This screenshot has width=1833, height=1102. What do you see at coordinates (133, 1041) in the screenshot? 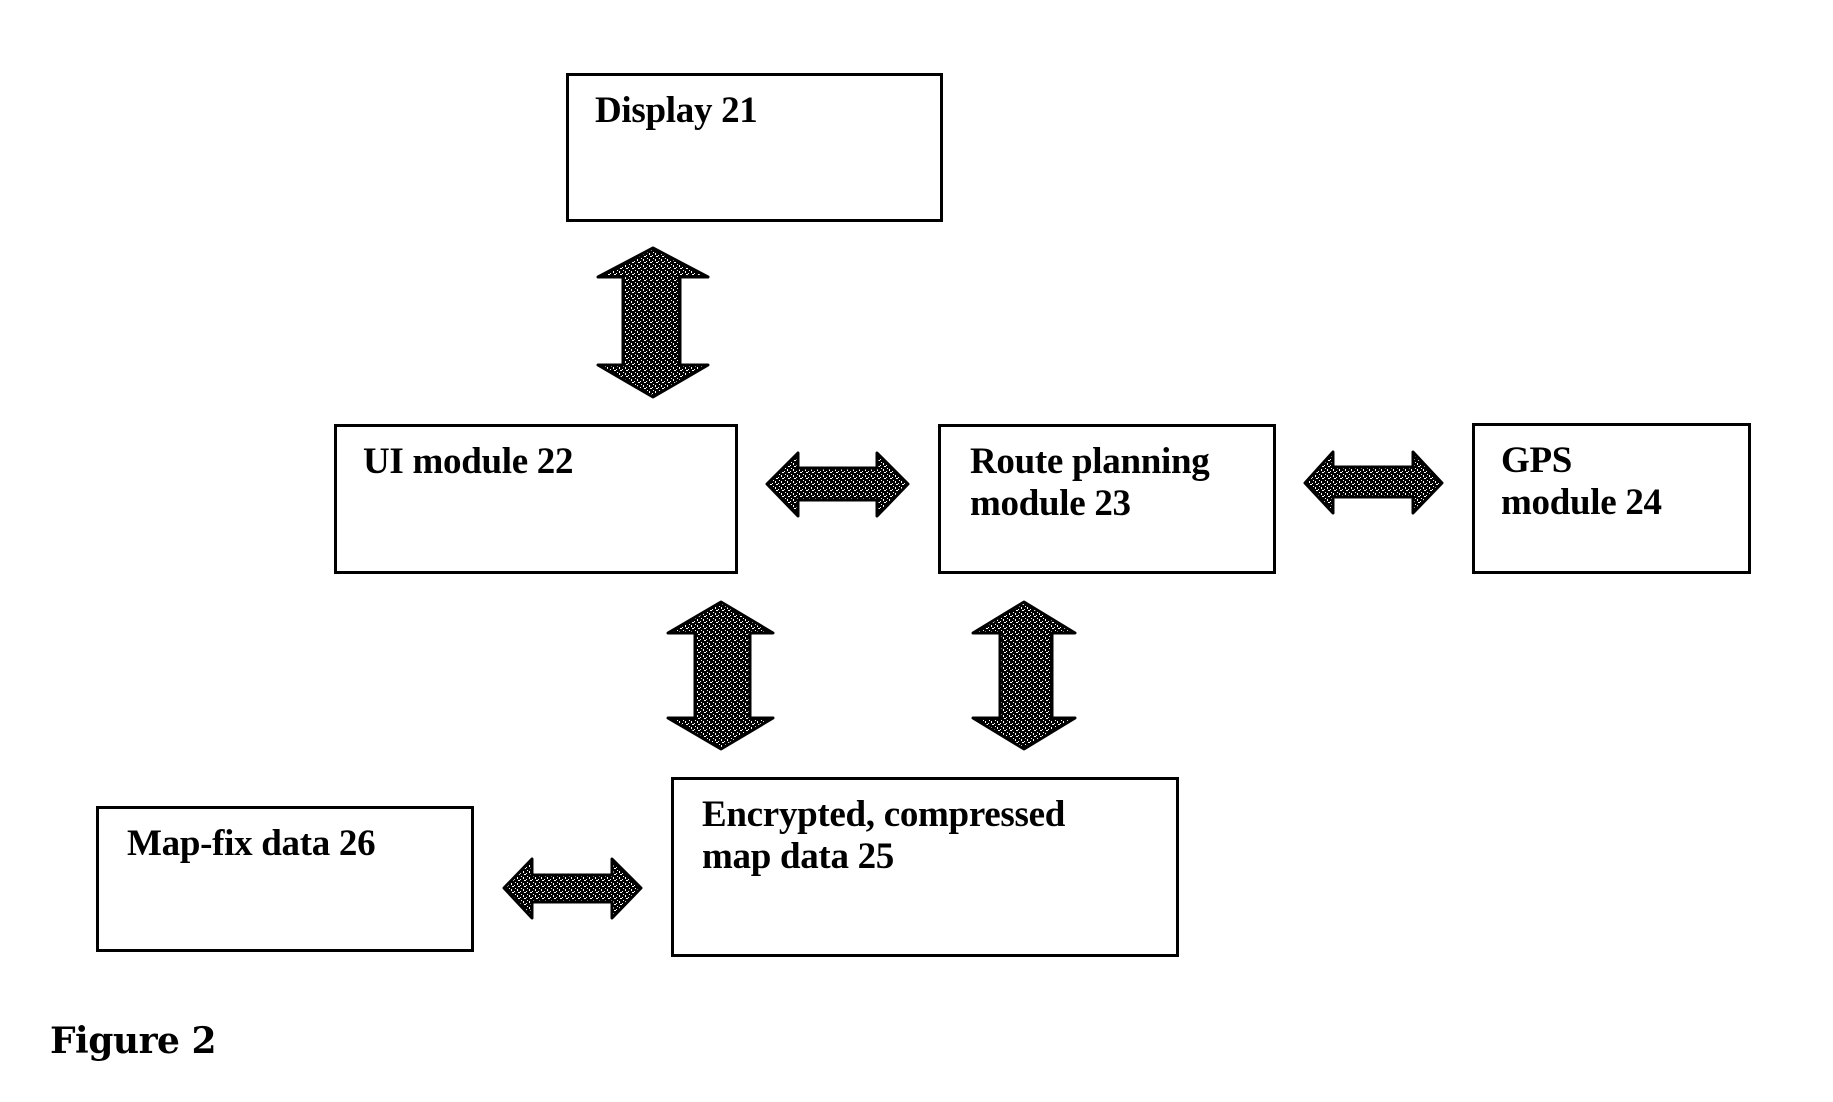
I see `figure-caption: Figure 2` at bounding box center [133, 1041].